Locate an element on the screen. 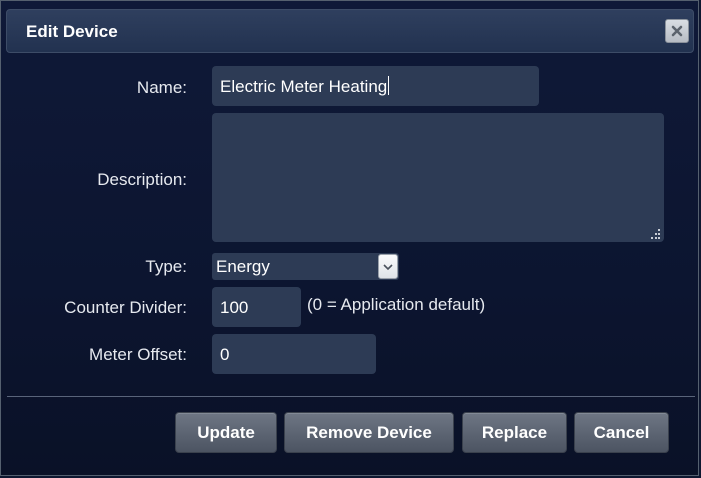  chevron-down-icon is located at coordinates (388, 267).